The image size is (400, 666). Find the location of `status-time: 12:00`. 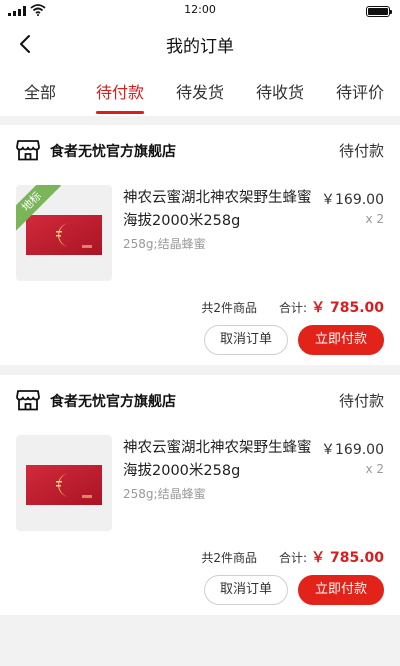

status-time: 12:00 is located at coordinates (200, 9).